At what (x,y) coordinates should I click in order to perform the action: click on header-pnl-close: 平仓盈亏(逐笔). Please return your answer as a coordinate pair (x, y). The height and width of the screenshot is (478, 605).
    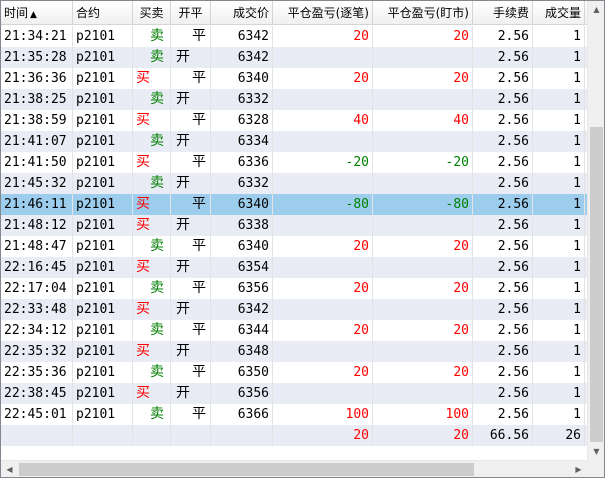
    Looking at the image, I should click on (323, 13).